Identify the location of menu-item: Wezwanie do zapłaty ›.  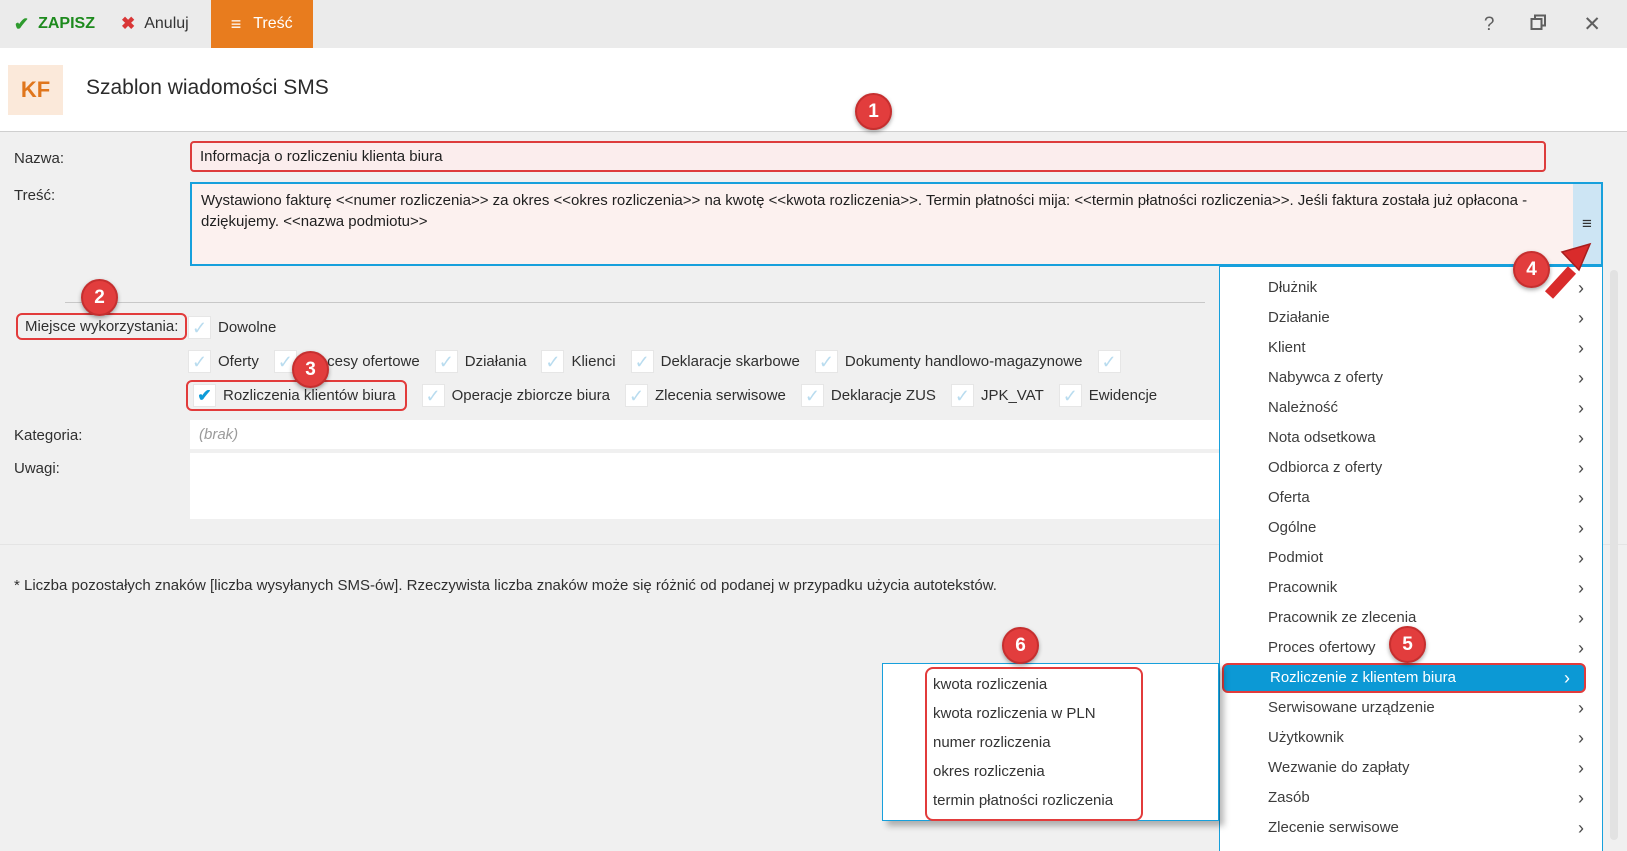
(1411, 768).